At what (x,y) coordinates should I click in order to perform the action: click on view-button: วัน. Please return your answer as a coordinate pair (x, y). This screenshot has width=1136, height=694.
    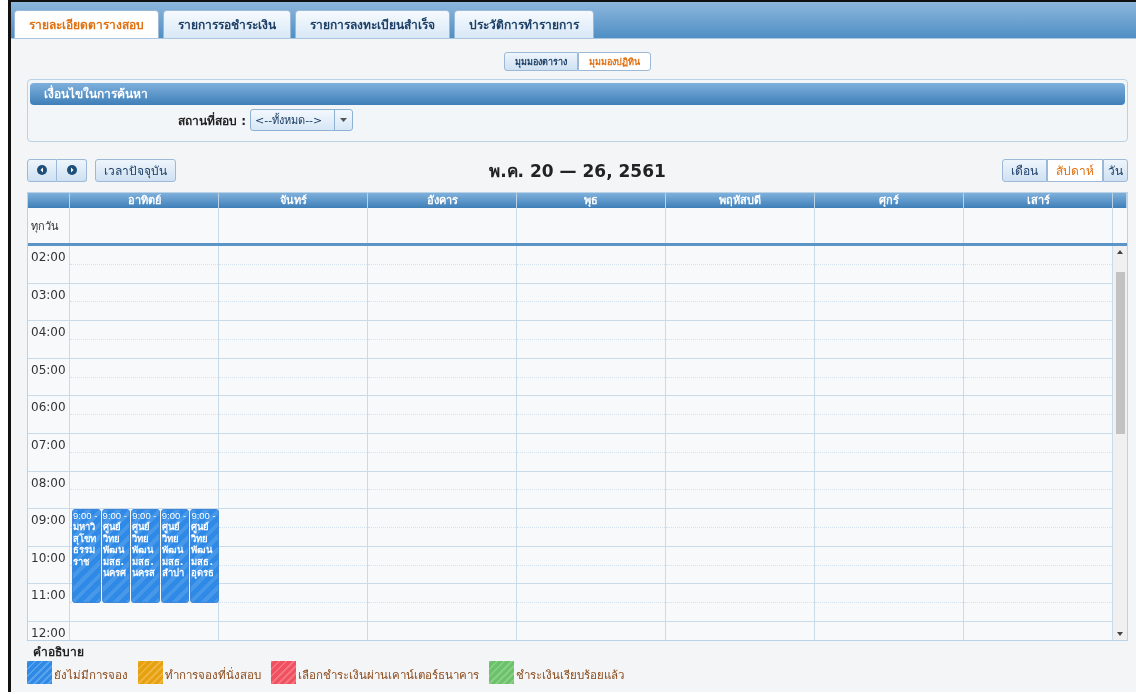
    Looking at the image, I should click on (1115, 170).